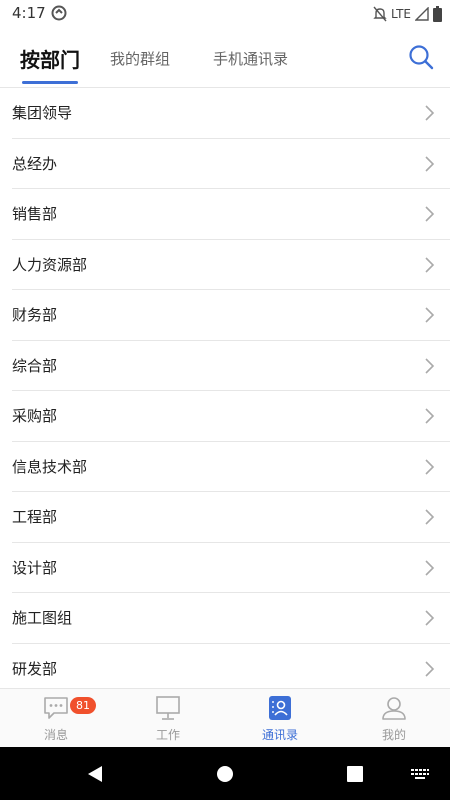 This screenshot has width=450, height=800. Describe the element at coordinates (231, 315) in the screenshot. I see `department-row: 财务部` at that location.